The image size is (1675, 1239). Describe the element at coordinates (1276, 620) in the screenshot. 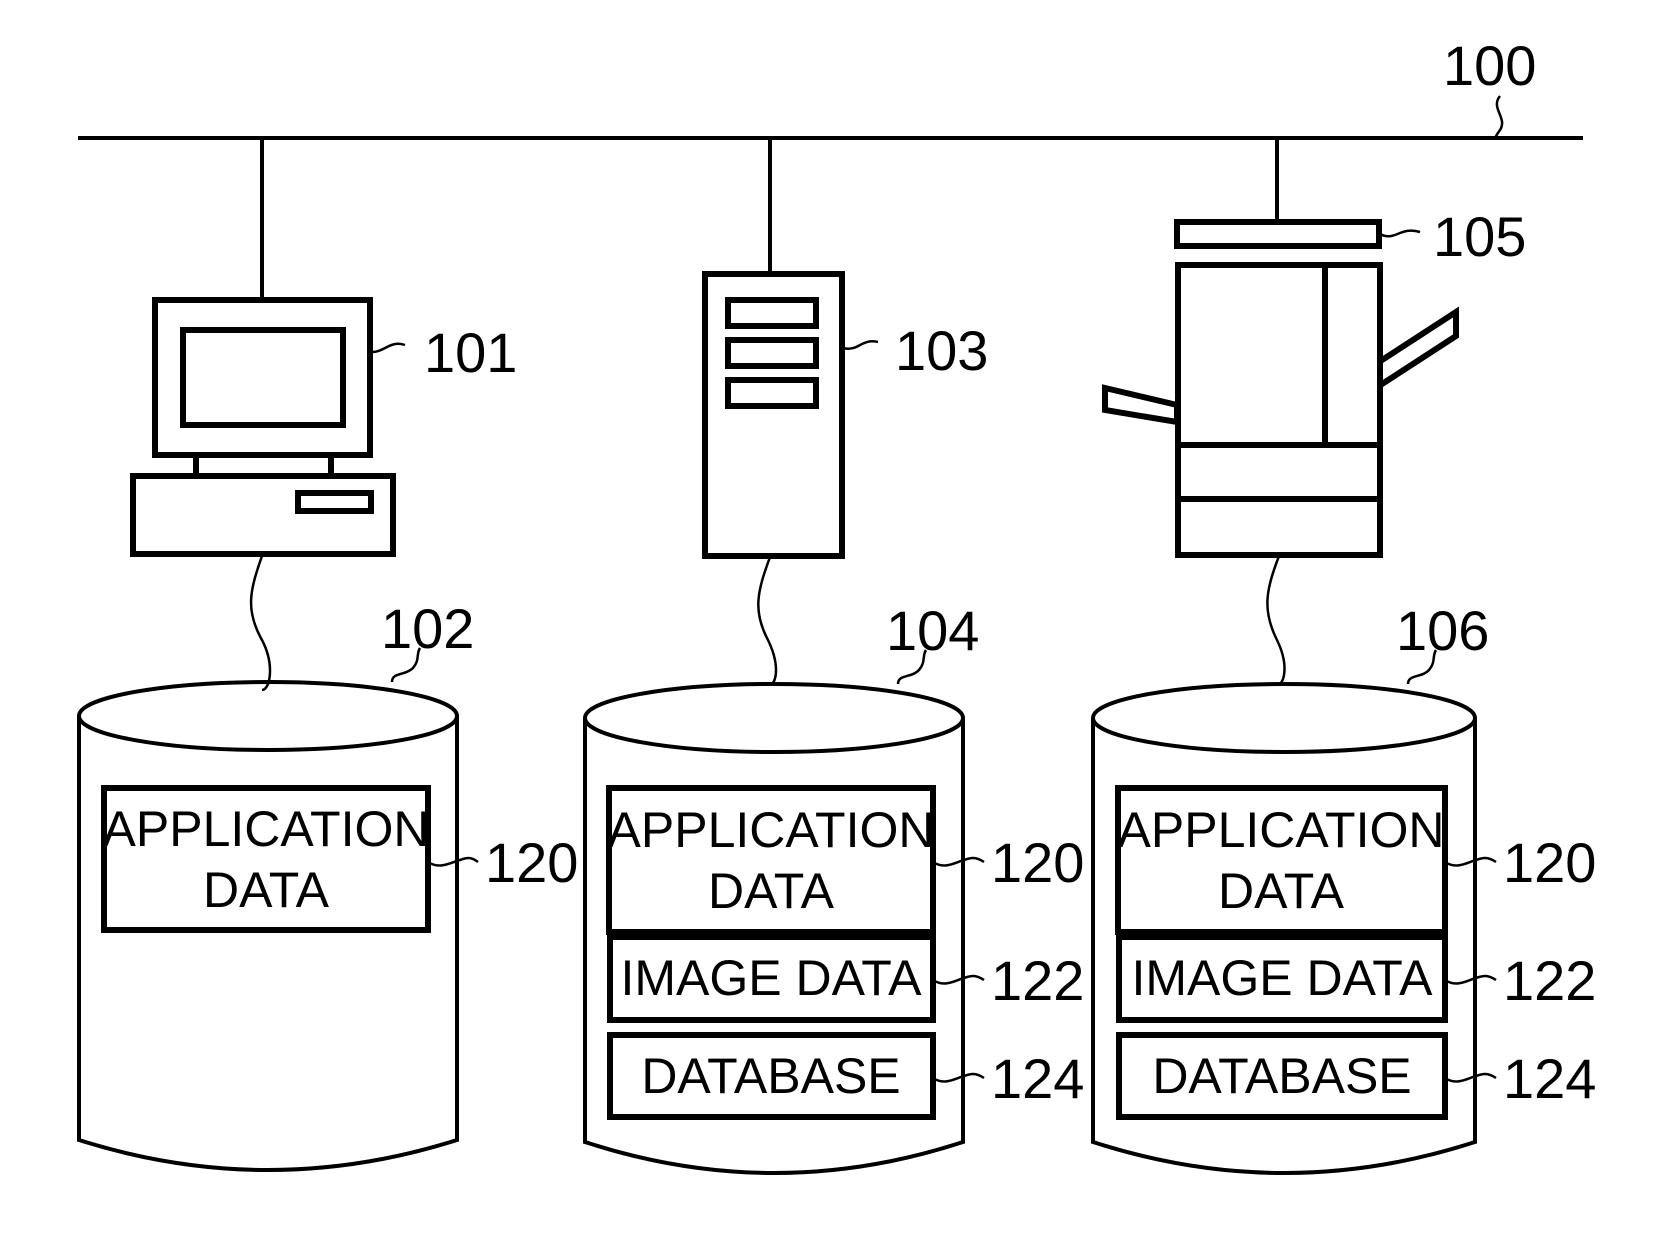

I see `cable-printer-to-storage` at that location.